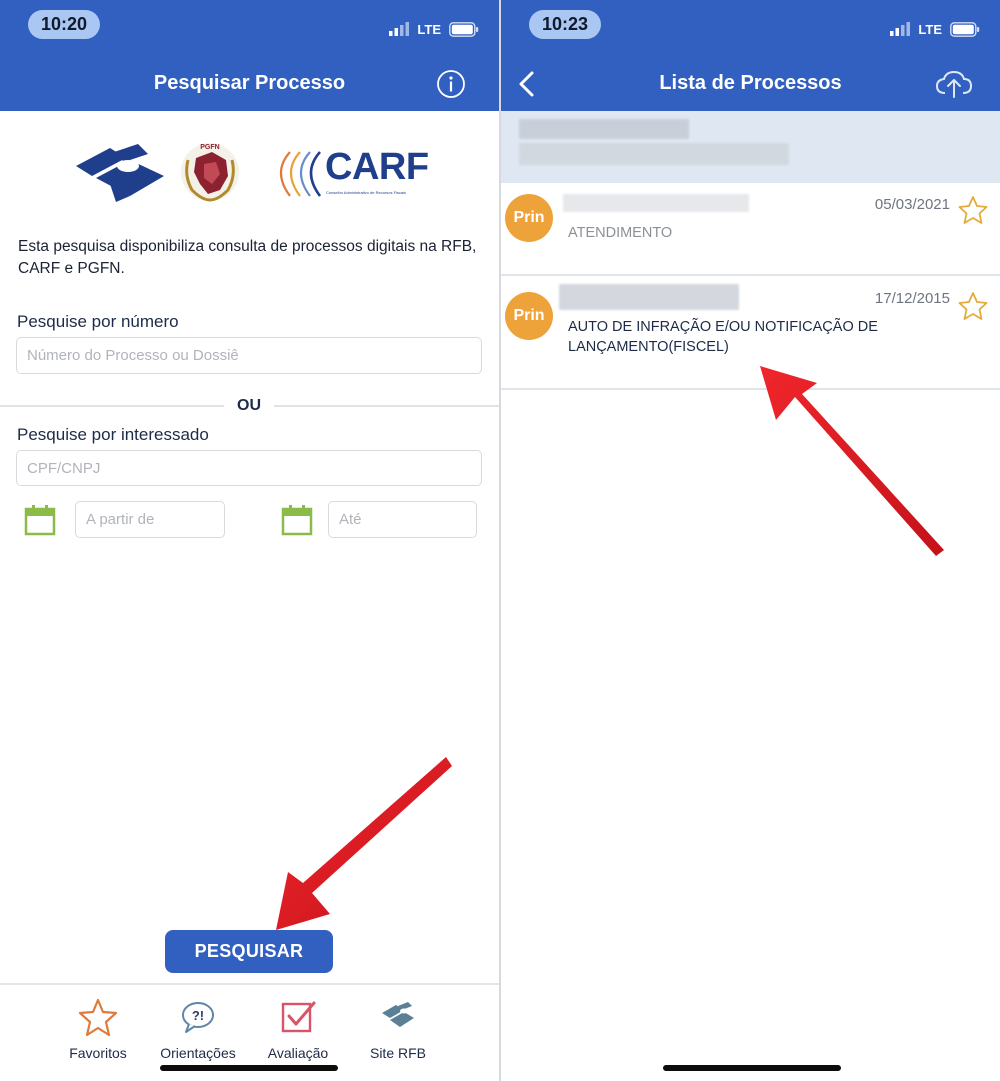  I want to click on app-header: 10:20 LTE Pesquisar Processo, so click(249, 55).